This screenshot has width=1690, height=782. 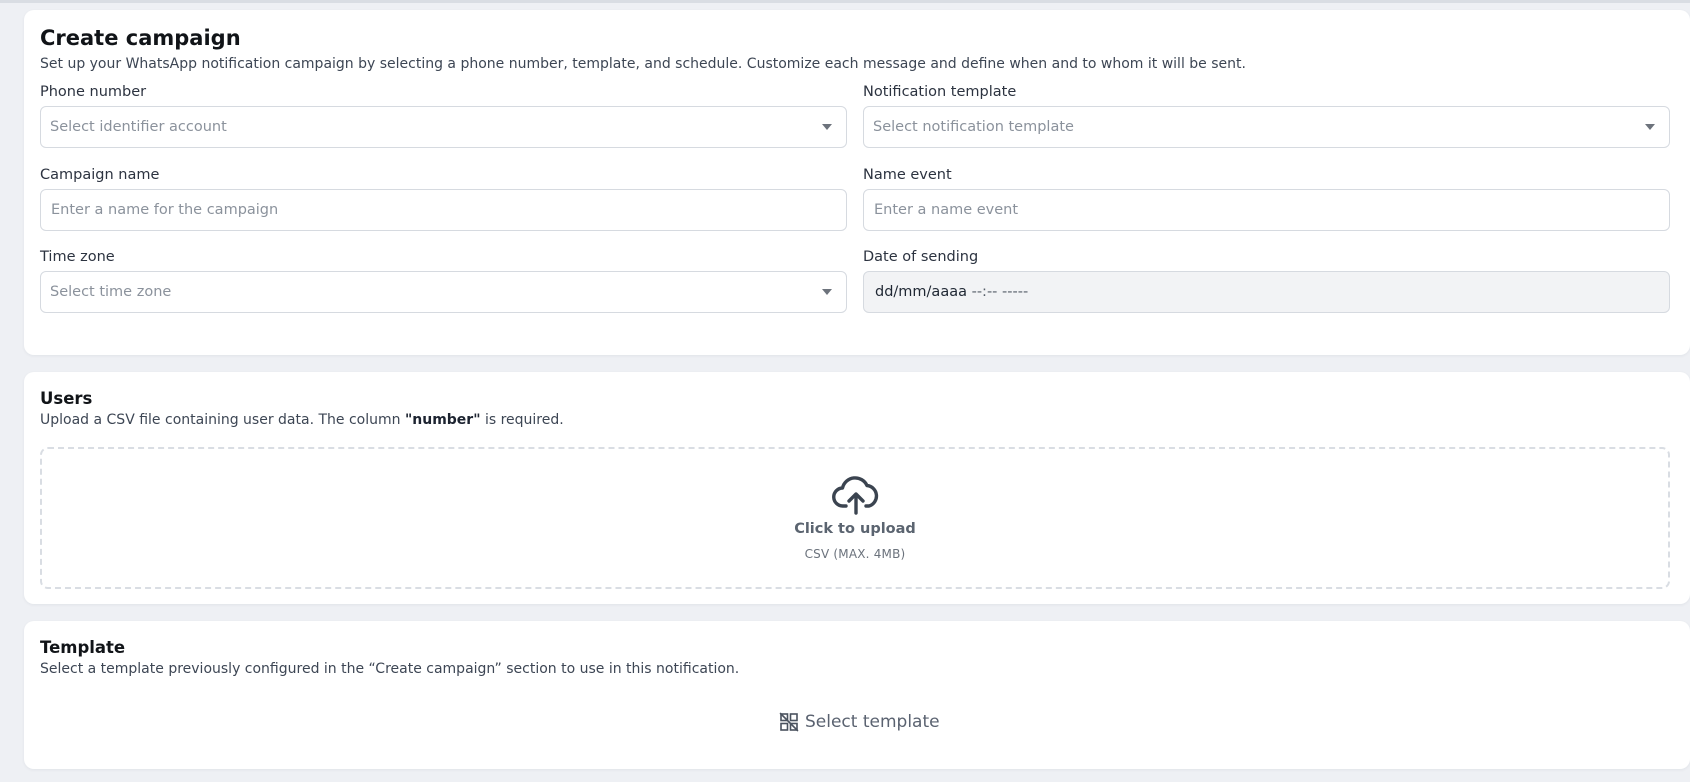 What do you see at coordinates (111, 292) in the screenshot?
I see `time-zone-placeholder: Select time zone` at bounding box center [111, 292].